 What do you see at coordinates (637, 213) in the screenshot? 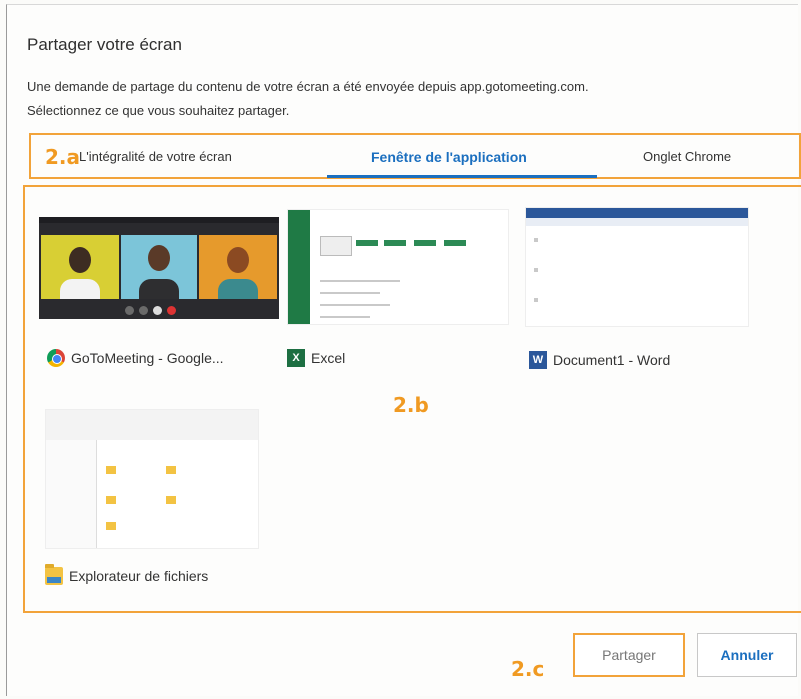
I see `word-titlebar` at bounding box center [637, 213].